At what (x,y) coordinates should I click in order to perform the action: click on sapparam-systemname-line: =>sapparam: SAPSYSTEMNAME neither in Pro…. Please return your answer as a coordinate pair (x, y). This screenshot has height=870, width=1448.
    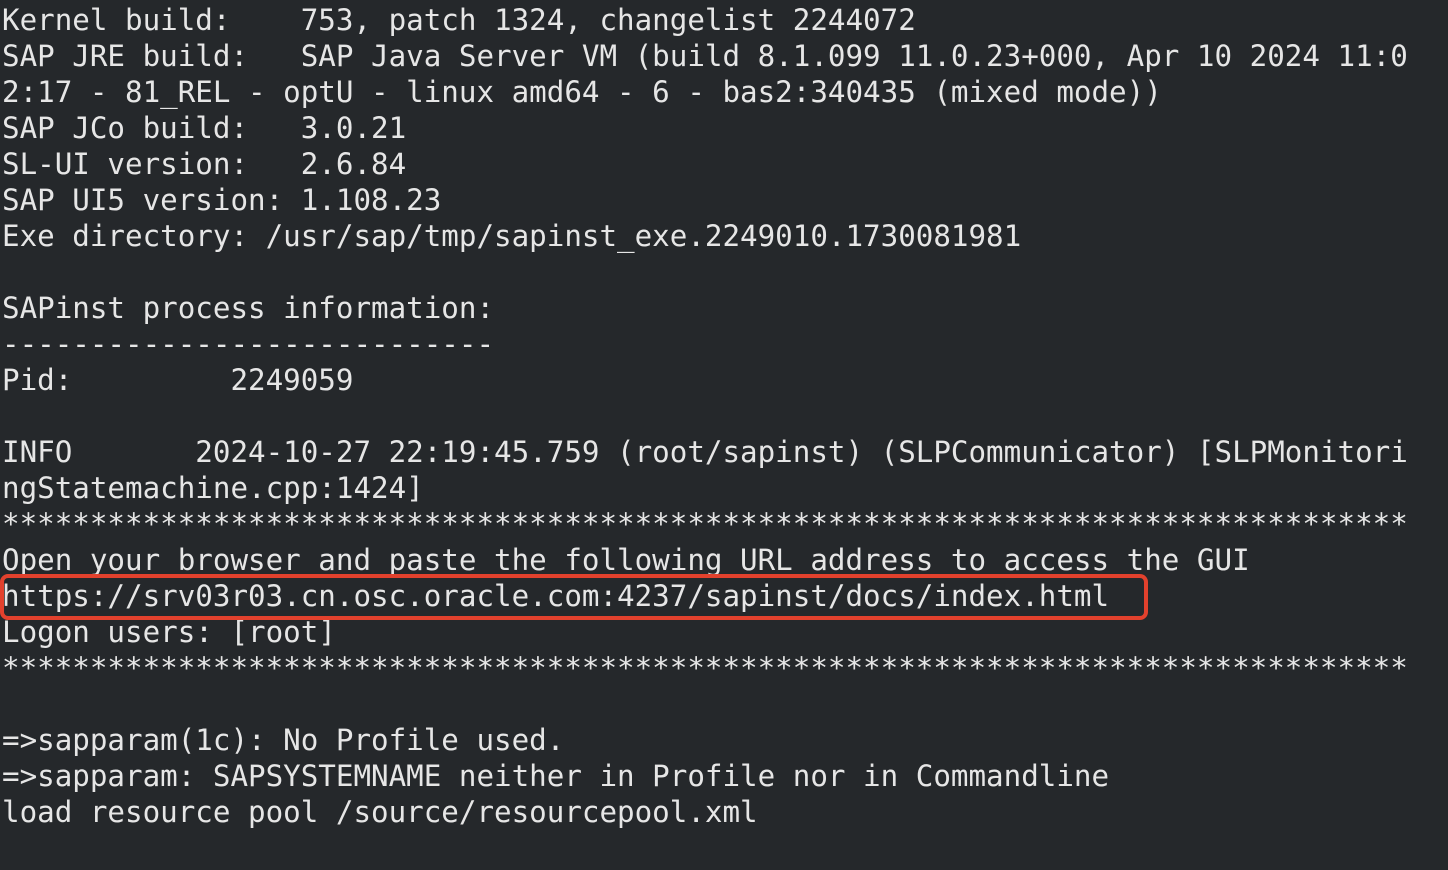
    Looking at the image, I should click on (556, 776).